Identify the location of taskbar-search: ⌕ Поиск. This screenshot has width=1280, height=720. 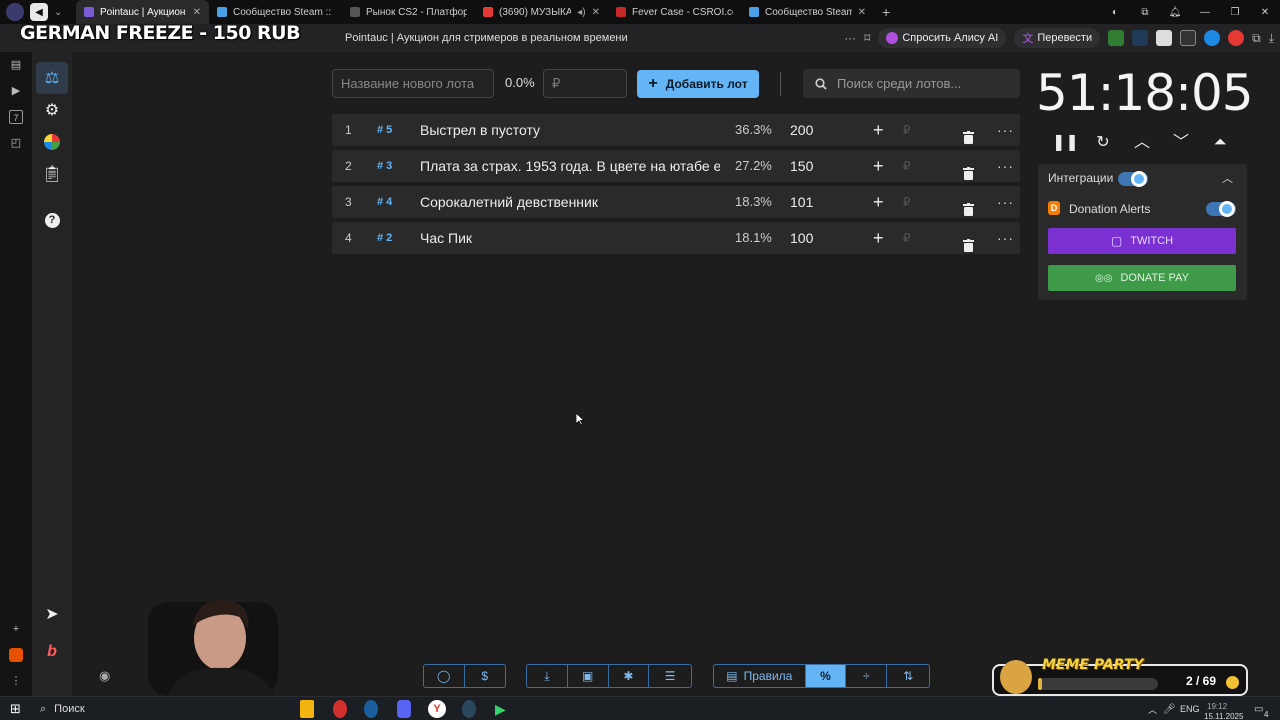
(62, 709).